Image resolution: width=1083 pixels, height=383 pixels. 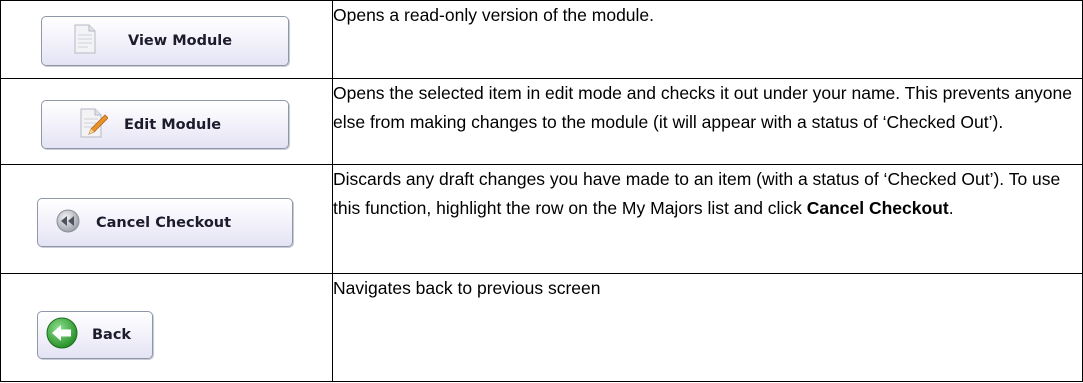 I want to click on back-arrow-icon, so click(x=62, y=335).